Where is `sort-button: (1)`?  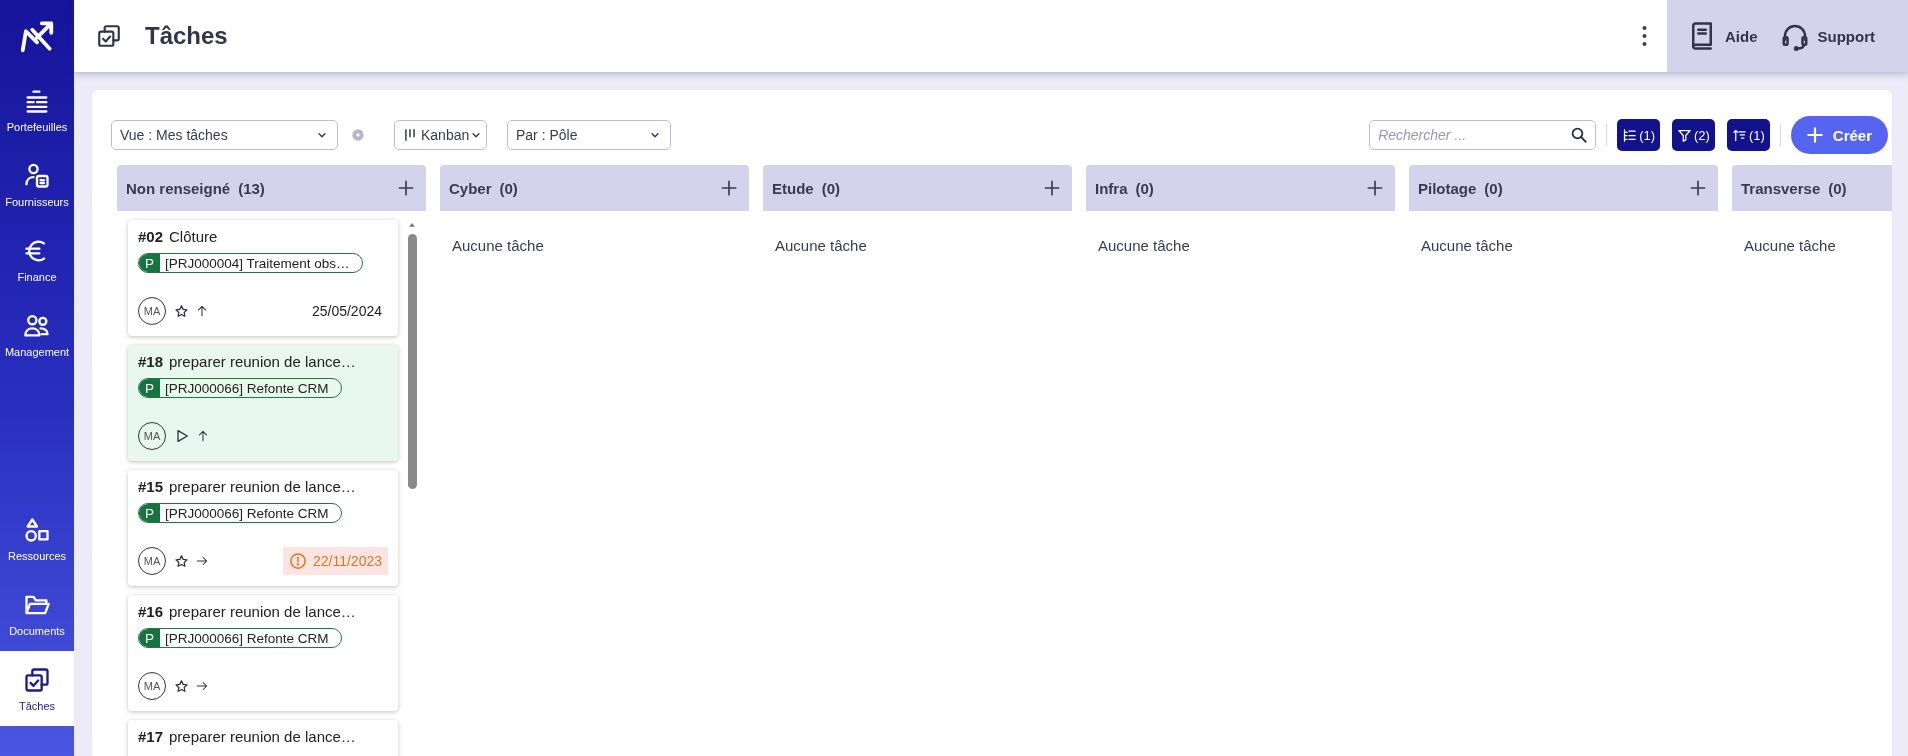
sort-button: (1) is located at coordinates (1748, 135).